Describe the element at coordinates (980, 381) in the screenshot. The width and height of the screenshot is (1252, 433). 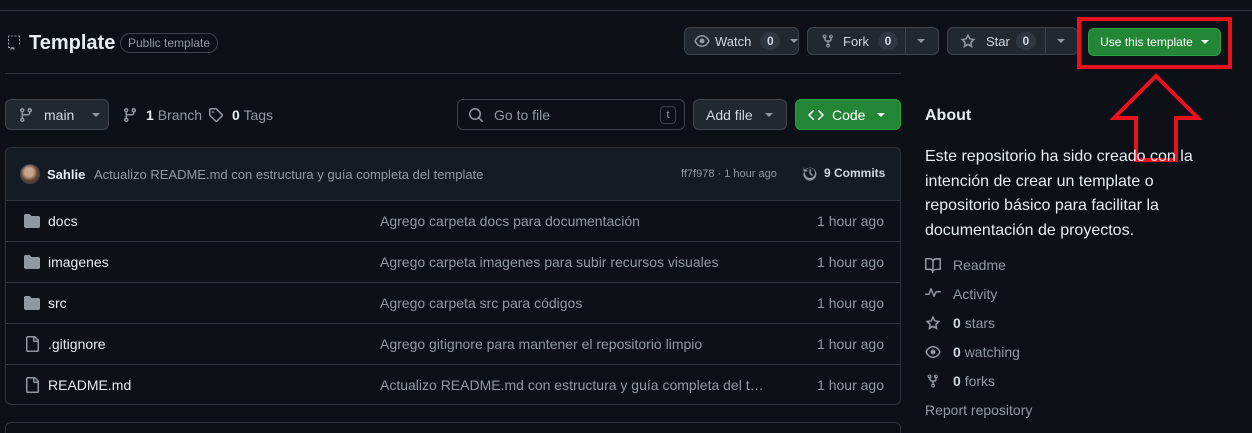
I see `forks-word: forks` at that location.